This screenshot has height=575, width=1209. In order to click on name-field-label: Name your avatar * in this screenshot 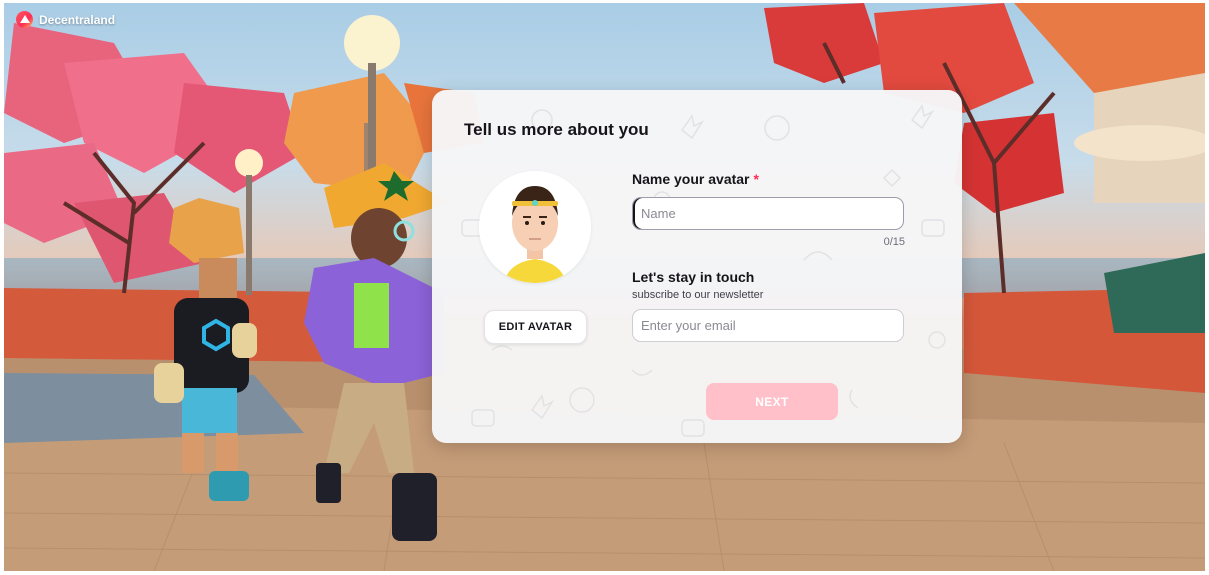, I will do `click(695, 179)`.